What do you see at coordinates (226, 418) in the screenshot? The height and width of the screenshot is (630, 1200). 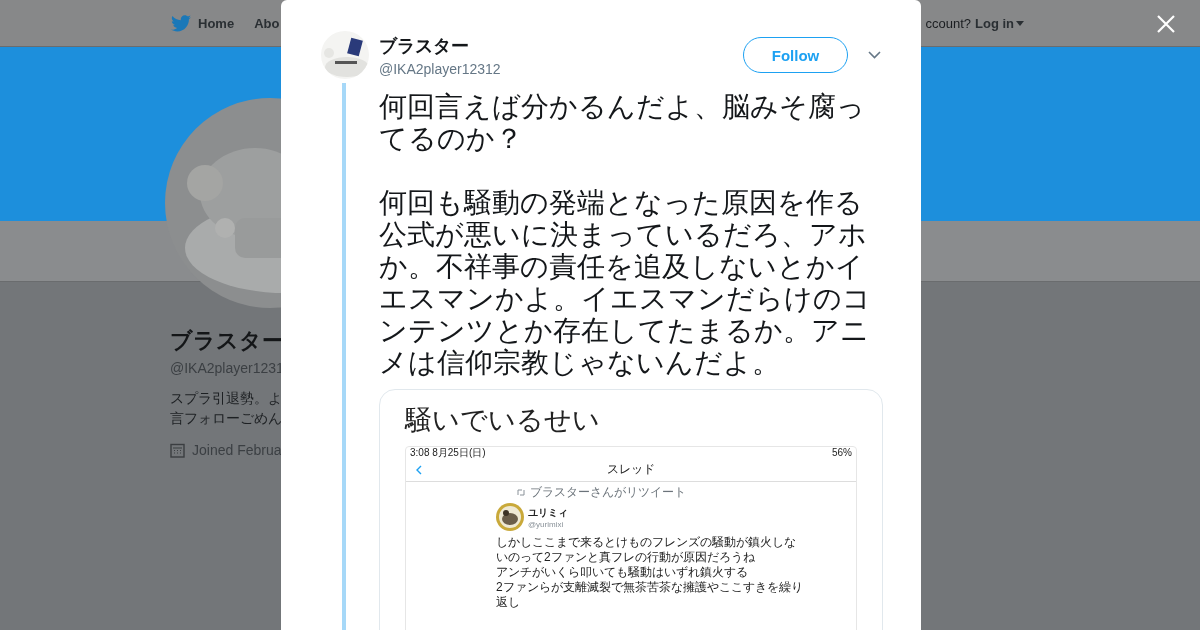 I see `profile-bio: 言フォローごめん` at bounding box center [226, 418].